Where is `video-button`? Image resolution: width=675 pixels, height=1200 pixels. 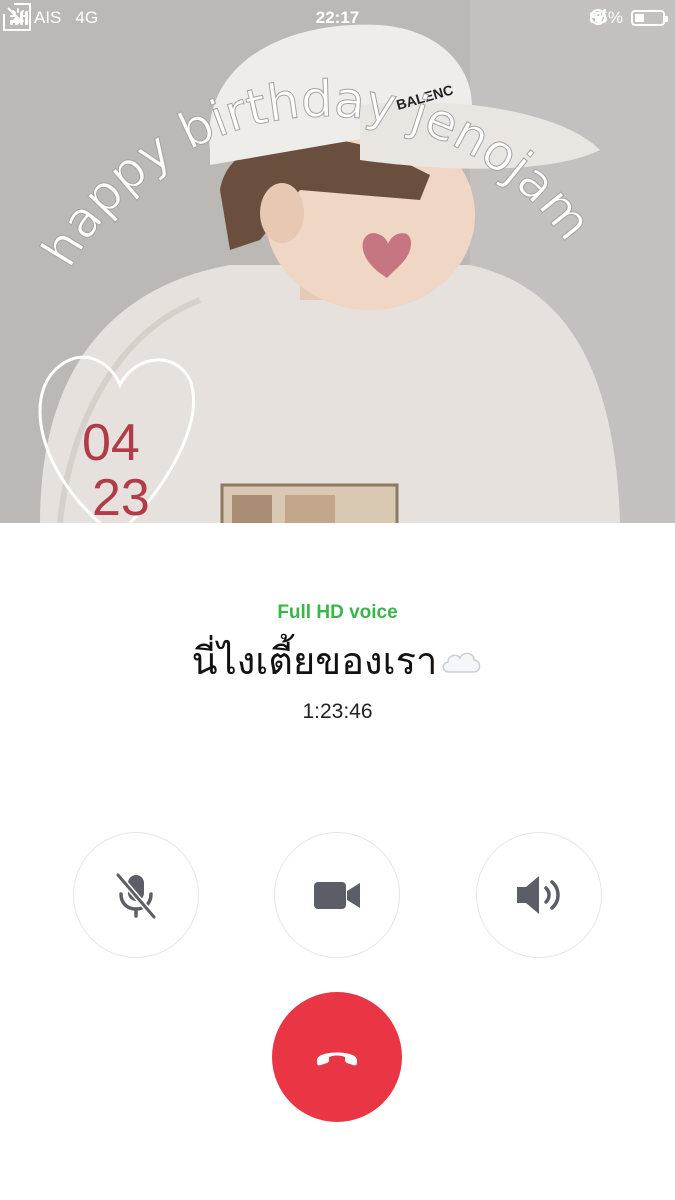
video-button is located at coordinates (337, 895).